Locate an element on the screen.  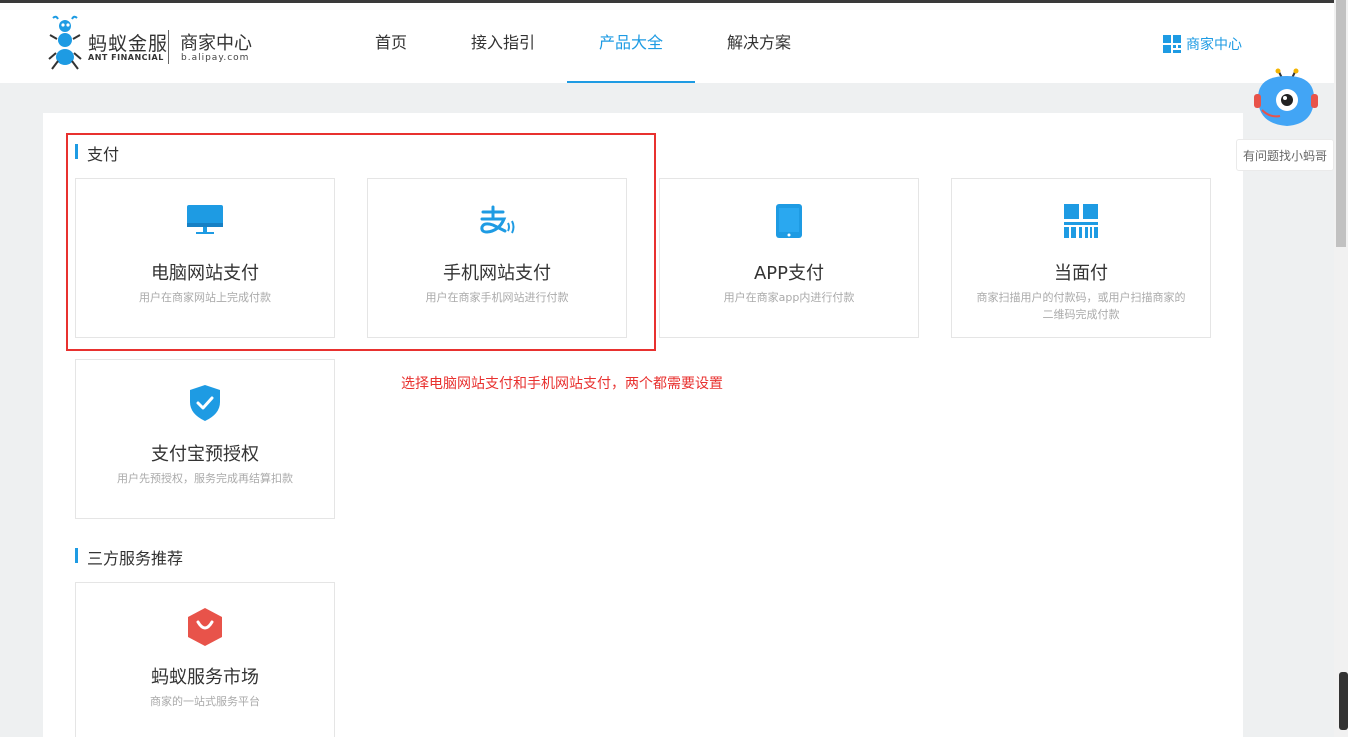
card-title: APP支付 is located at coordinates (789, 273).